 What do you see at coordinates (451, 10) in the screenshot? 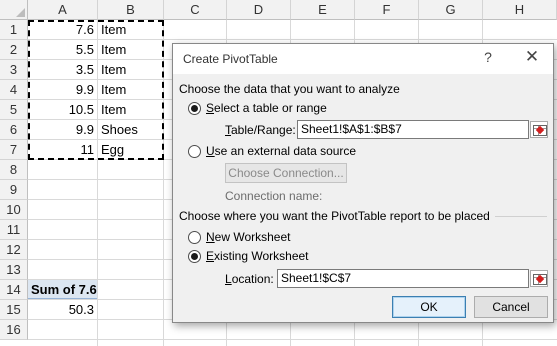
I see `col-header-g: G` at bounding box center [451, 10].